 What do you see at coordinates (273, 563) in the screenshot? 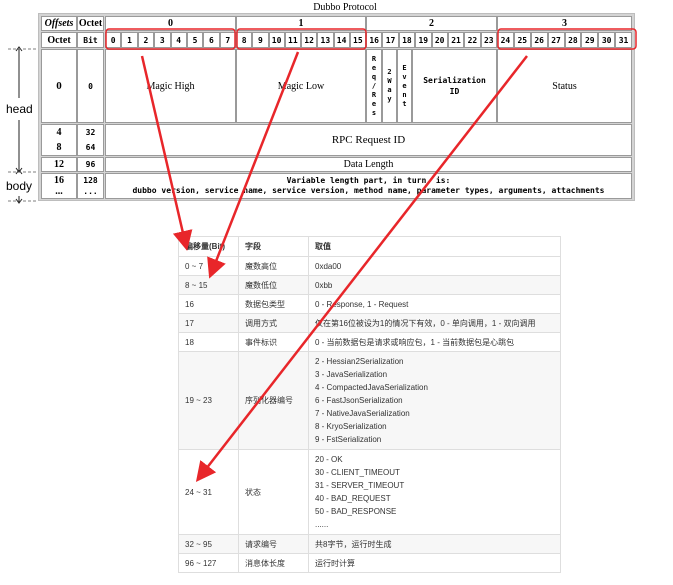
I see `field-cell: 消息体长度` at bounding box center [273, 563].